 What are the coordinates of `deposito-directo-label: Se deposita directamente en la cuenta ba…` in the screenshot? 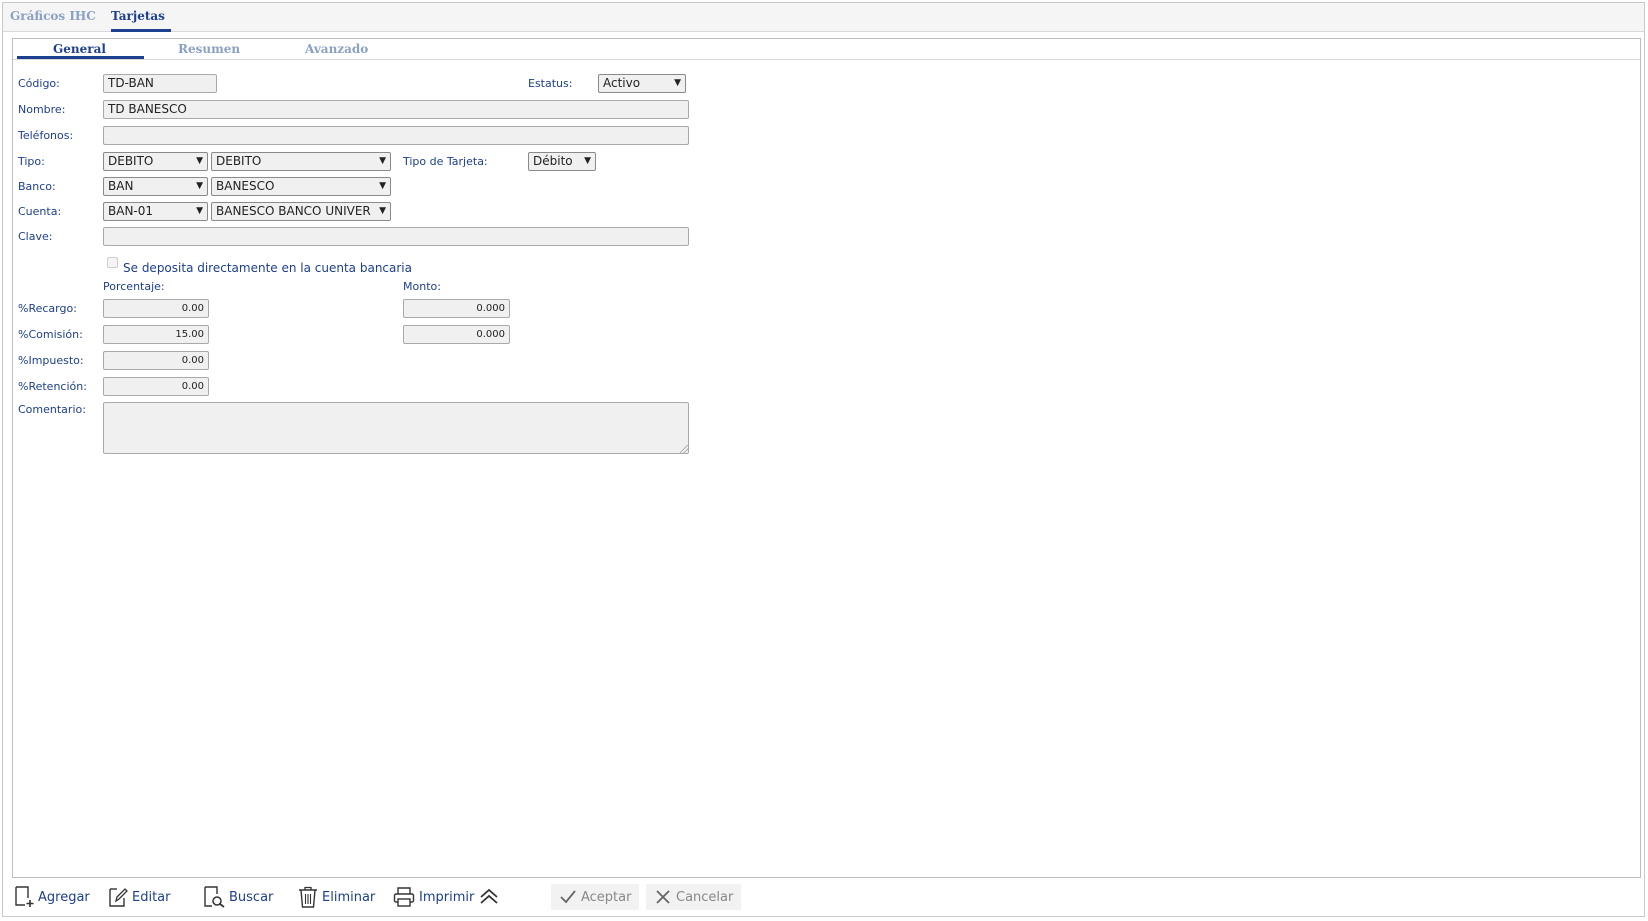 It's located at (267, 268).